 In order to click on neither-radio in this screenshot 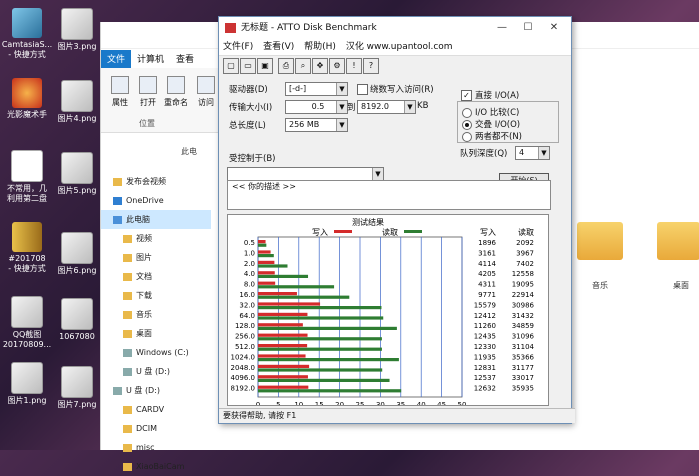, I will do `click(467, 137)`.